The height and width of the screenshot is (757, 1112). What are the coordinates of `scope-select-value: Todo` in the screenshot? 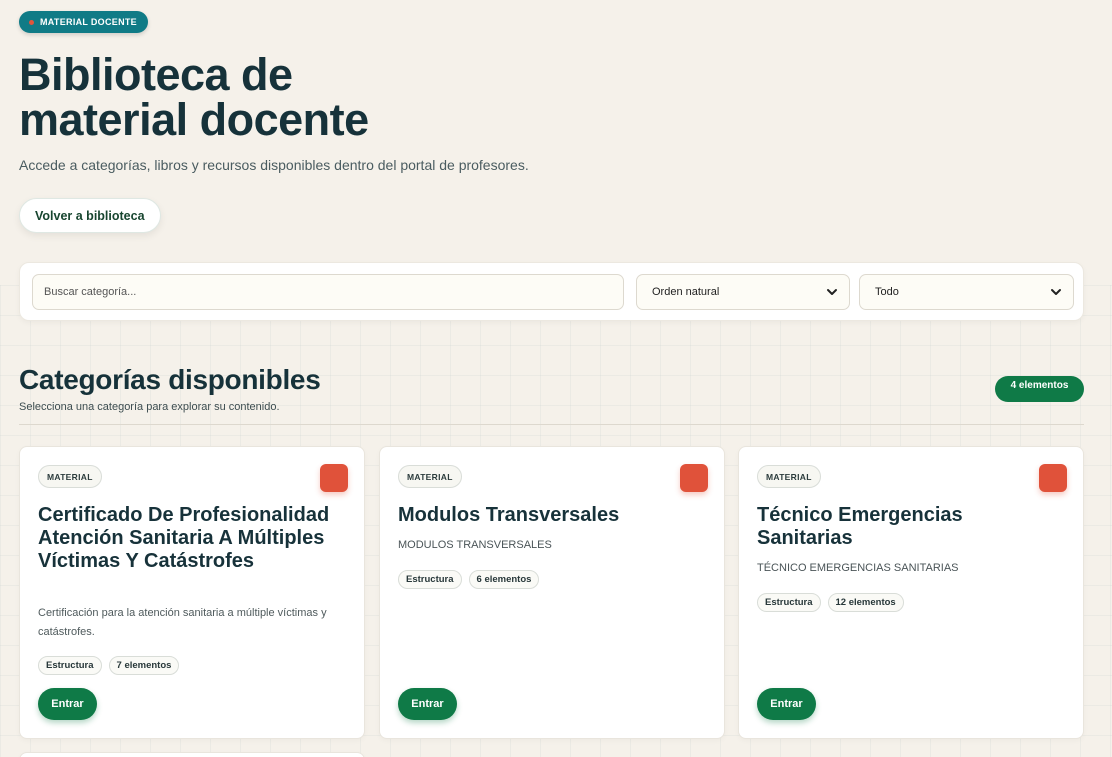 It's located at (887, 292).